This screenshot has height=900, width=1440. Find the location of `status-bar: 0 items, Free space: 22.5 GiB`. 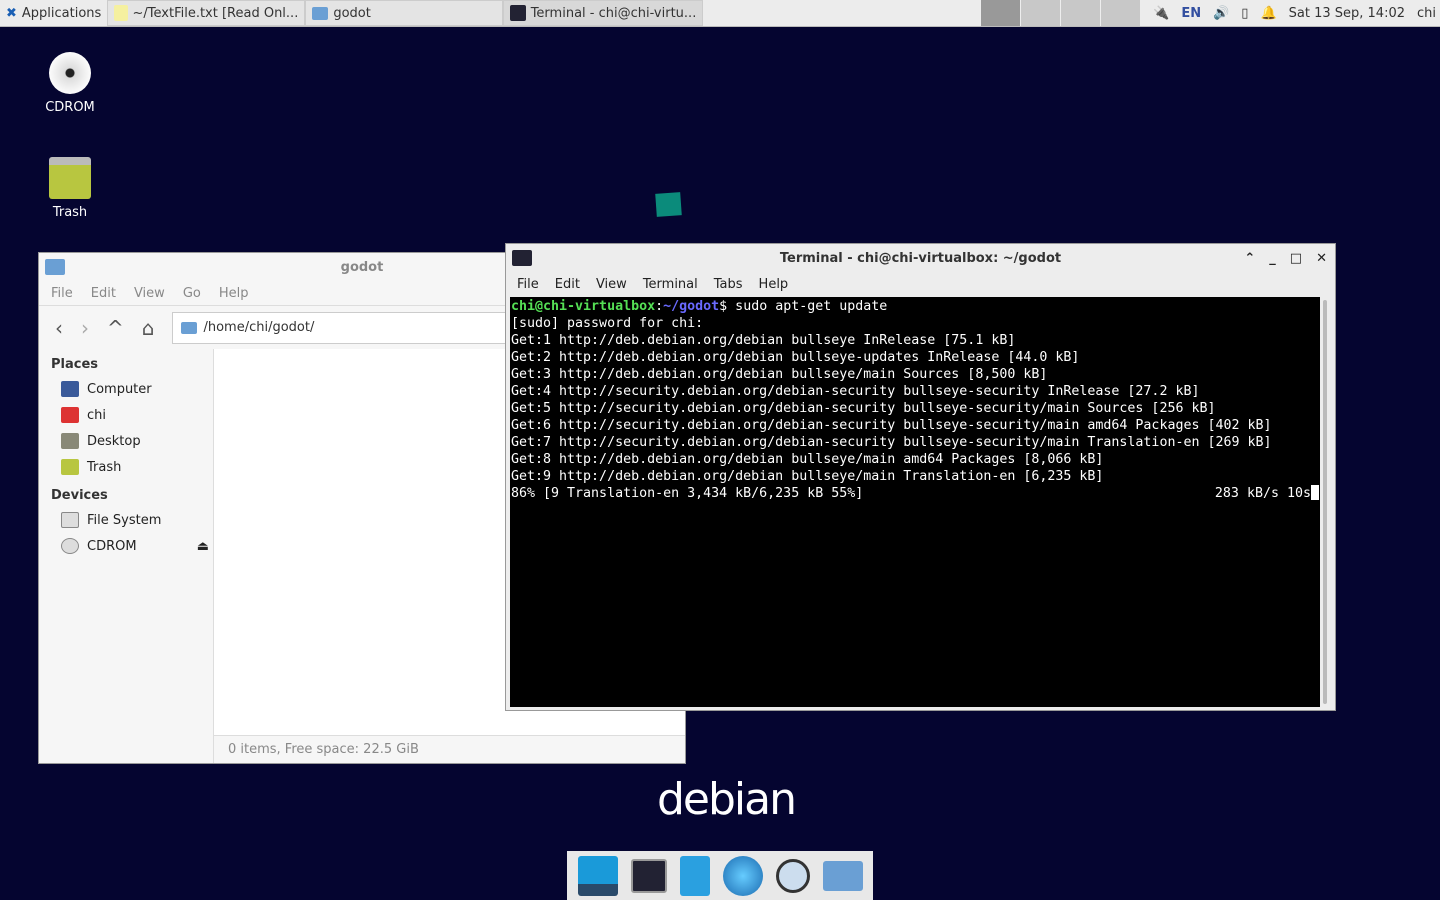

status-bar: 0 items, Free space: 22.5 GiB is located at coordinates (449, 749).